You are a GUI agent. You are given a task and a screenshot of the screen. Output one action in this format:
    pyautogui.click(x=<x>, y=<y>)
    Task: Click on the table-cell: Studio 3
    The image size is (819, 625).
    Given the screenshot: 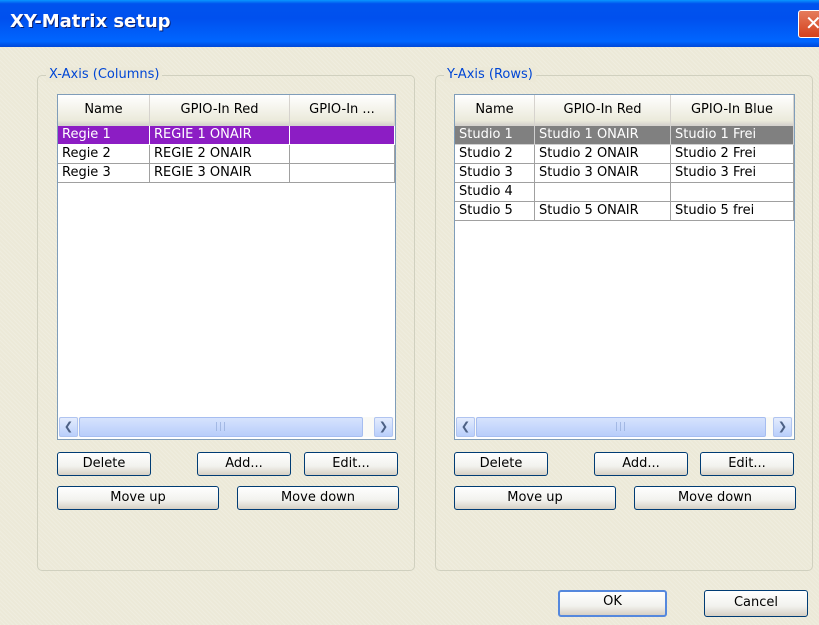 What is the action you would take?
    pyautogui.click(x=495, y=173)
    